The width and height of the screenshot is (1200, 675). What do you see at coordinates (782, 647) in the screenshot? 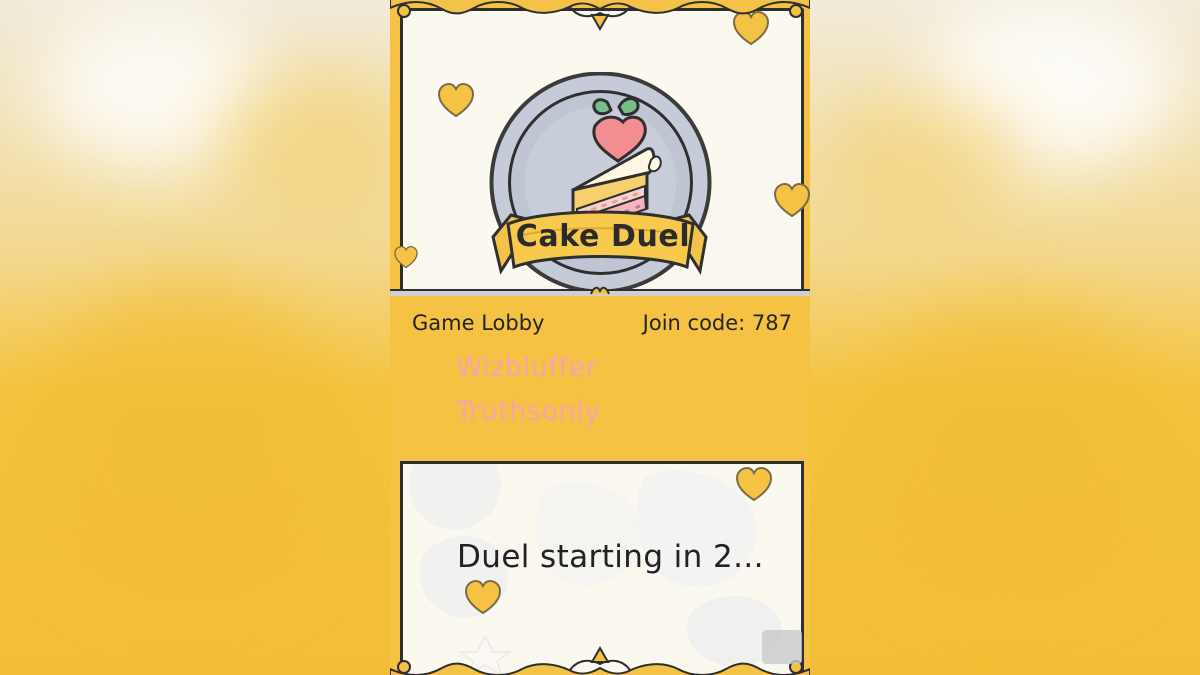
I see `corner-badge` at bounding box center [782, 647].